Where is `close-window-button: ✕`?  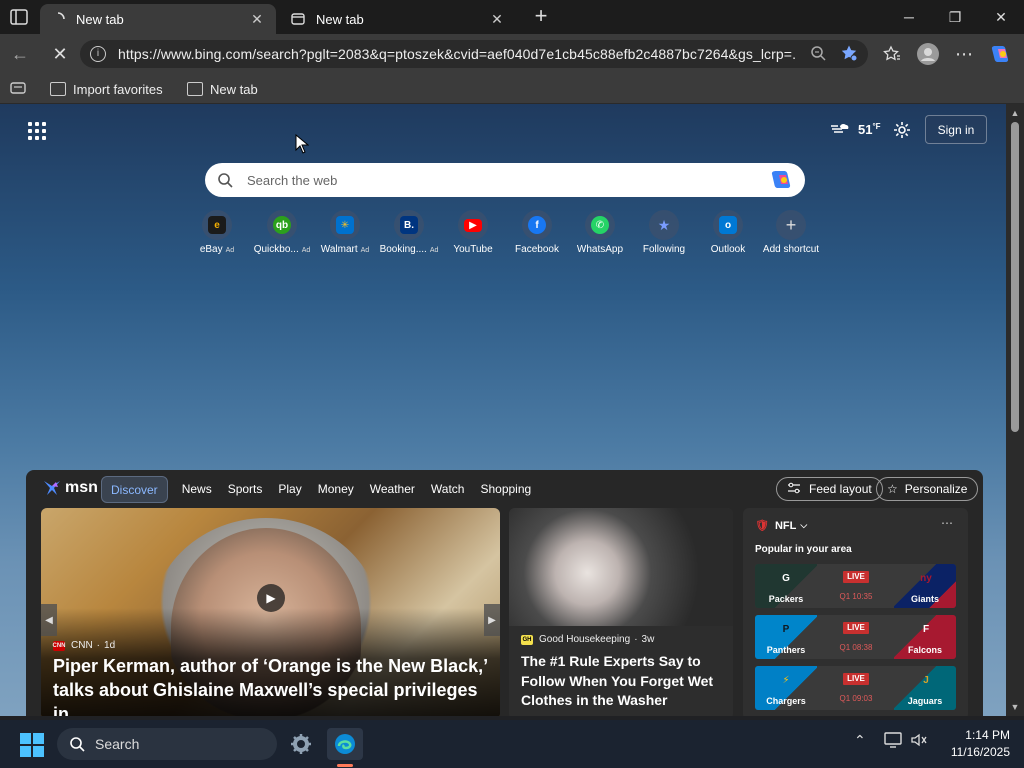
close-window-button: ✕ is located at coordinates (1001, 17).